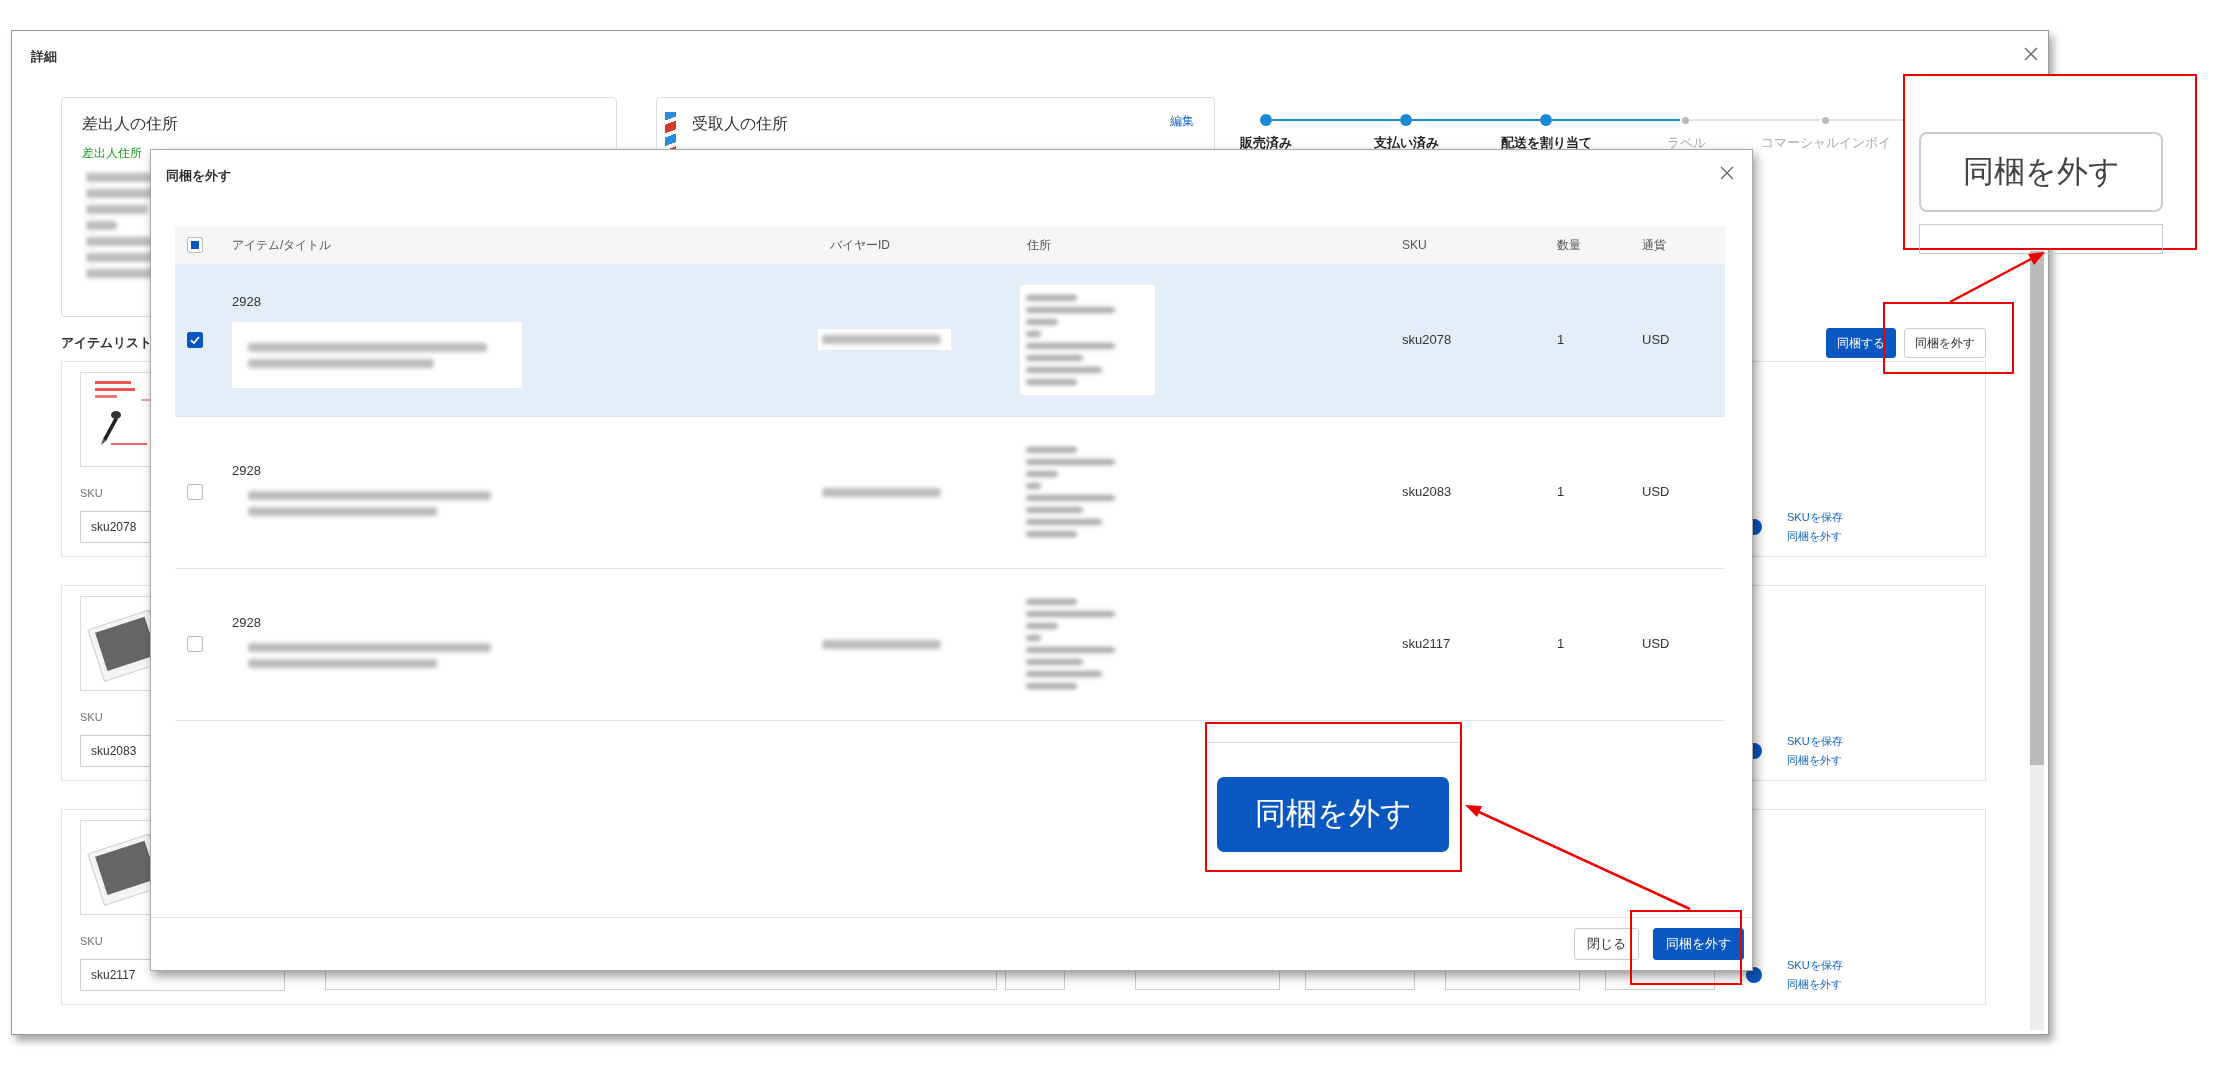 This screenshot has height=1071, width=2220. Describe the element at coordinates (1427, 339) in the screenshot. I see `table-cell: sku2078` at that location.